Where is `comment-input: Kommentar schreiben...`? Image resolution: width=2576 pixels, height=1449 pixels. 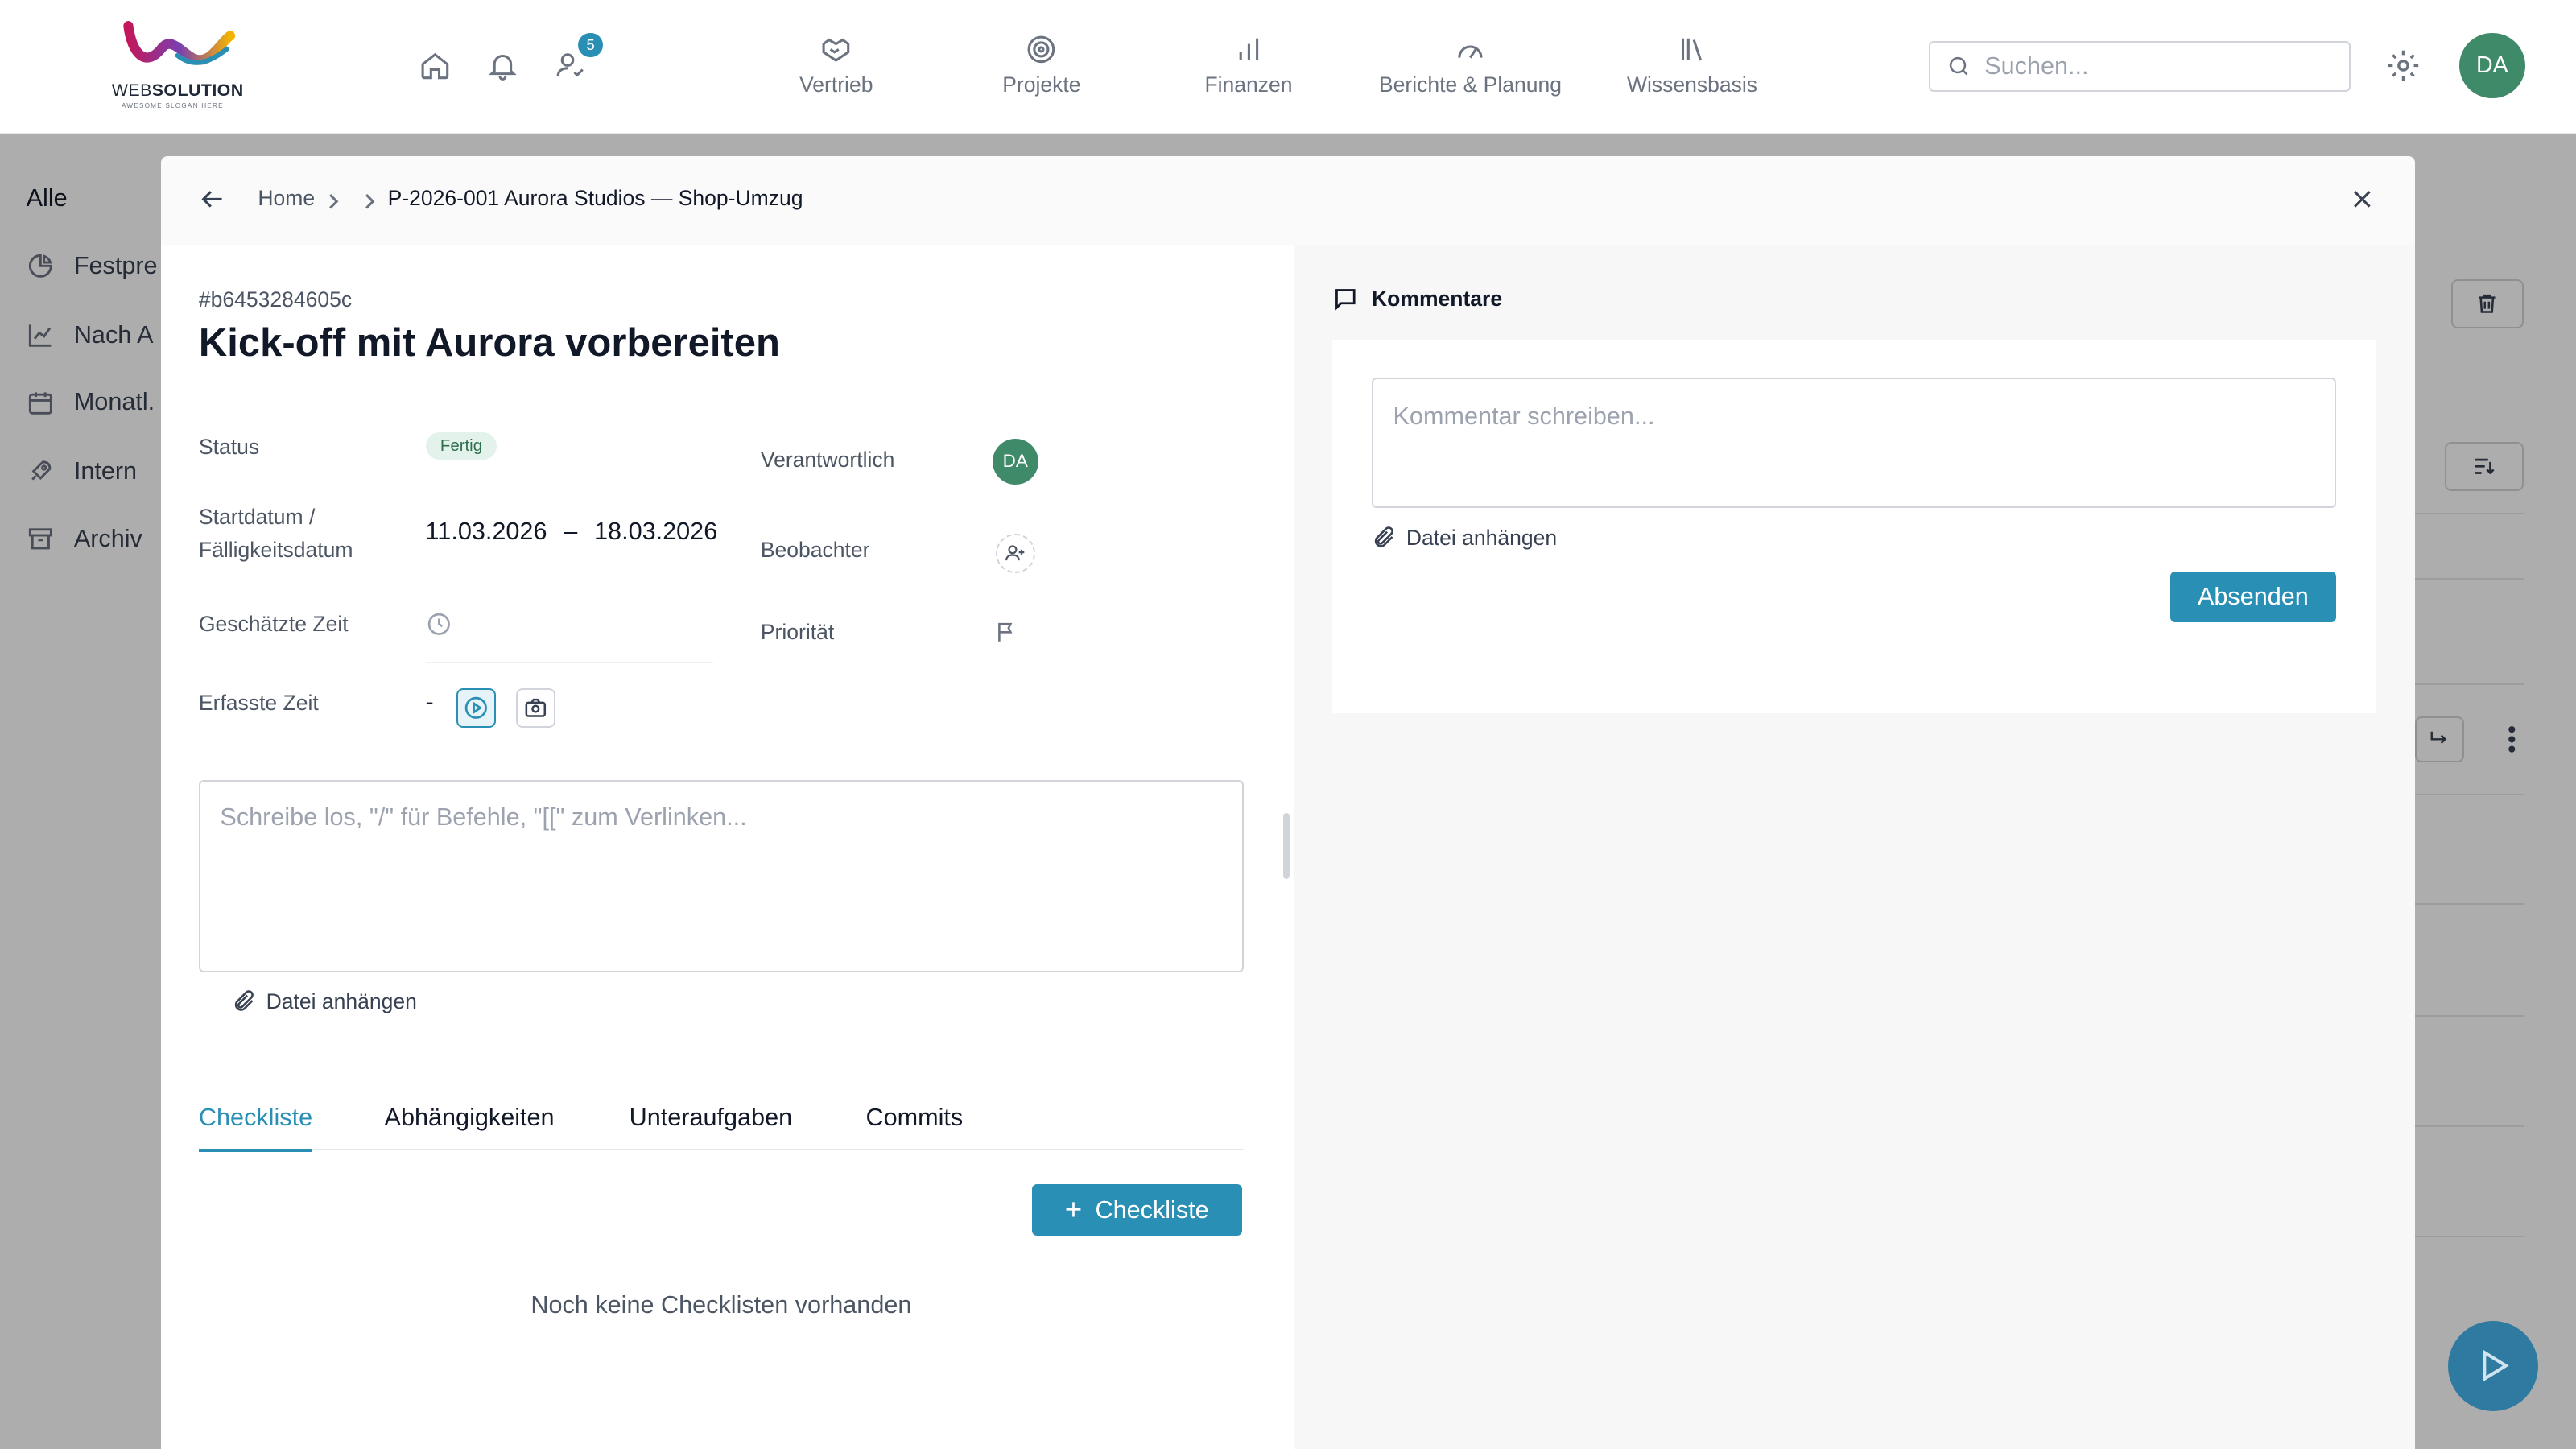 comment-input: Kommentar schreiben... is located at coordinates (1854, 443).